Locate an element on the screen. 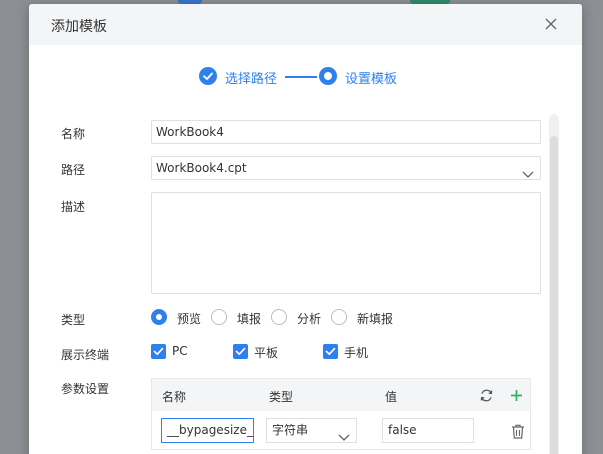  type-label: 类型 is located at coordinates (73, 320).